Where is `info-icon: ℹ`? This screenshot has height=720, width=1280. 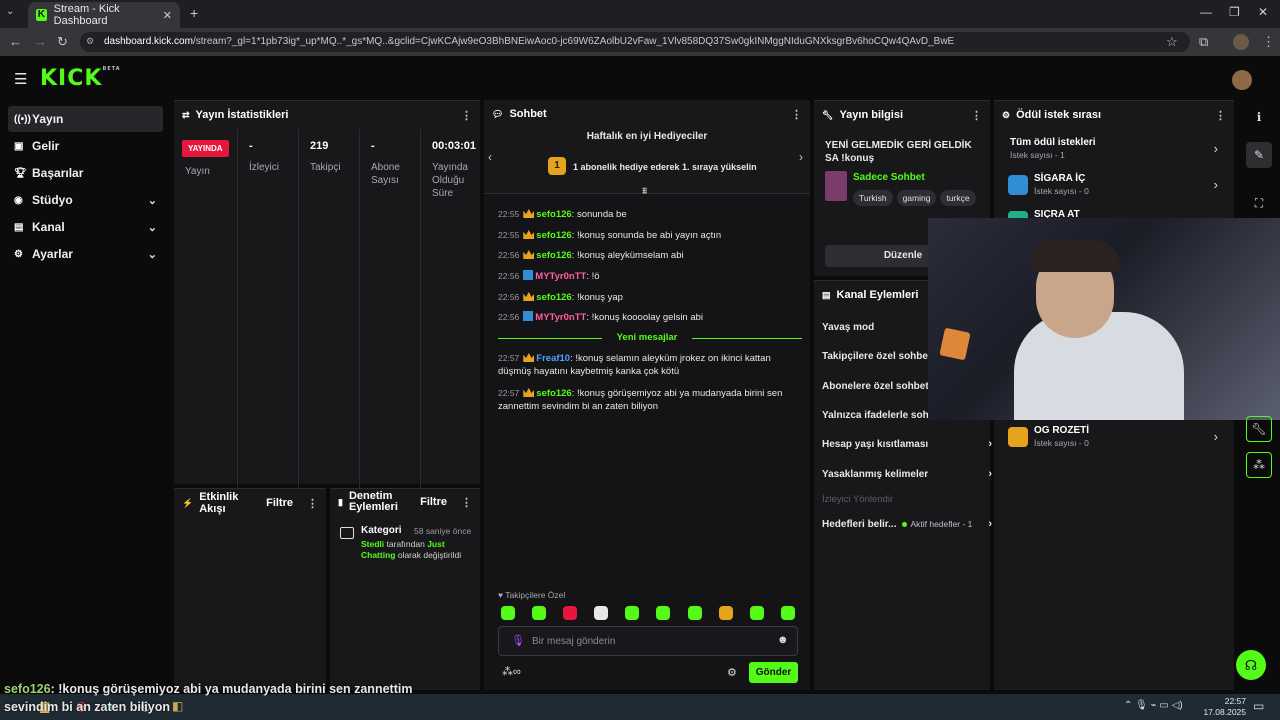 info-icon: ℹ is located at coordinates (1259, 117).